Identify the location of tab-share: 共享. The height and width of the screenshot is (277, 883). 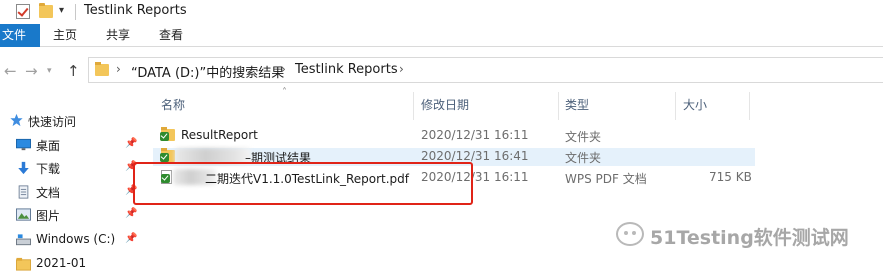
(118, 35).